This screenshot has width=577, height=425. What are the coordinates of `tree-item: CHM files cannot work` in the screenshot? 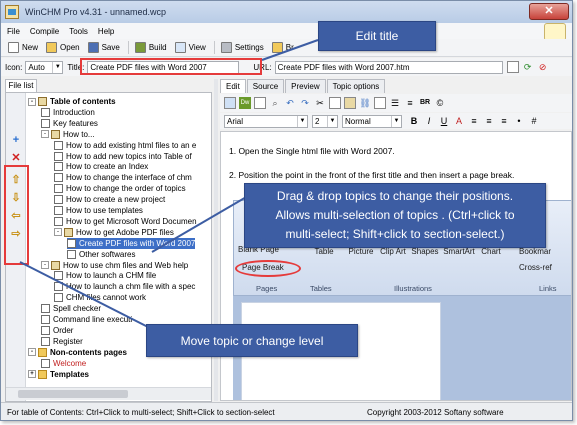 It's located at (100, 297).